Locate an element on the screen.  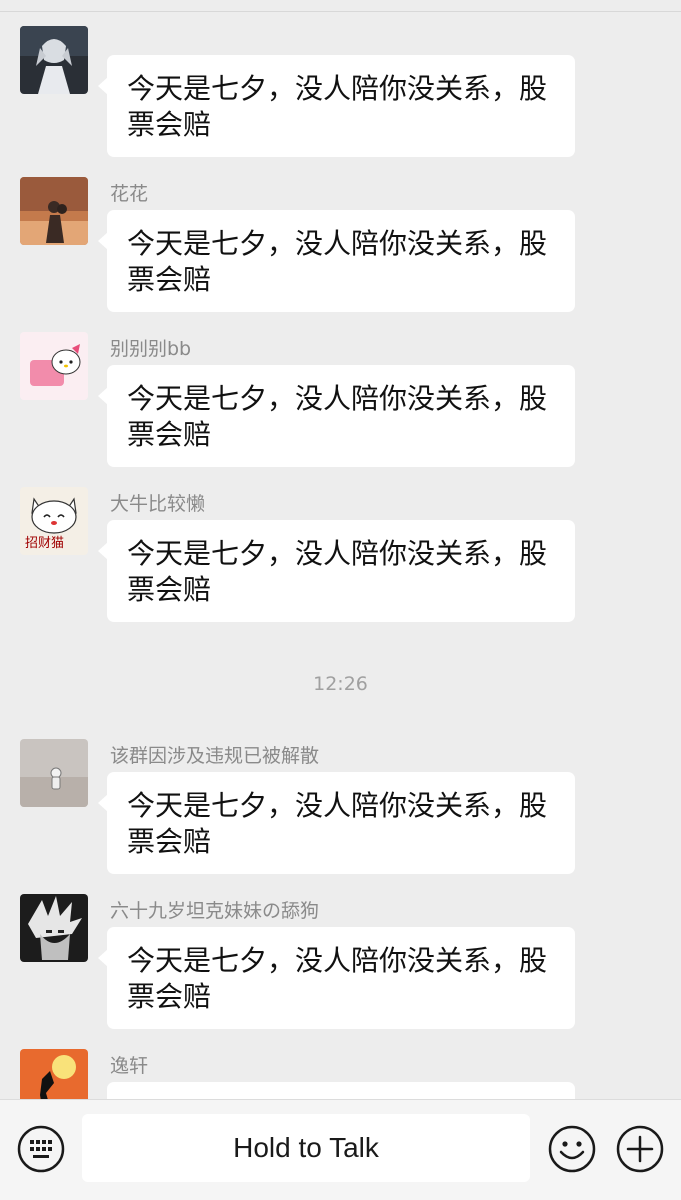
top-divider is located at coordinates (340, 11).